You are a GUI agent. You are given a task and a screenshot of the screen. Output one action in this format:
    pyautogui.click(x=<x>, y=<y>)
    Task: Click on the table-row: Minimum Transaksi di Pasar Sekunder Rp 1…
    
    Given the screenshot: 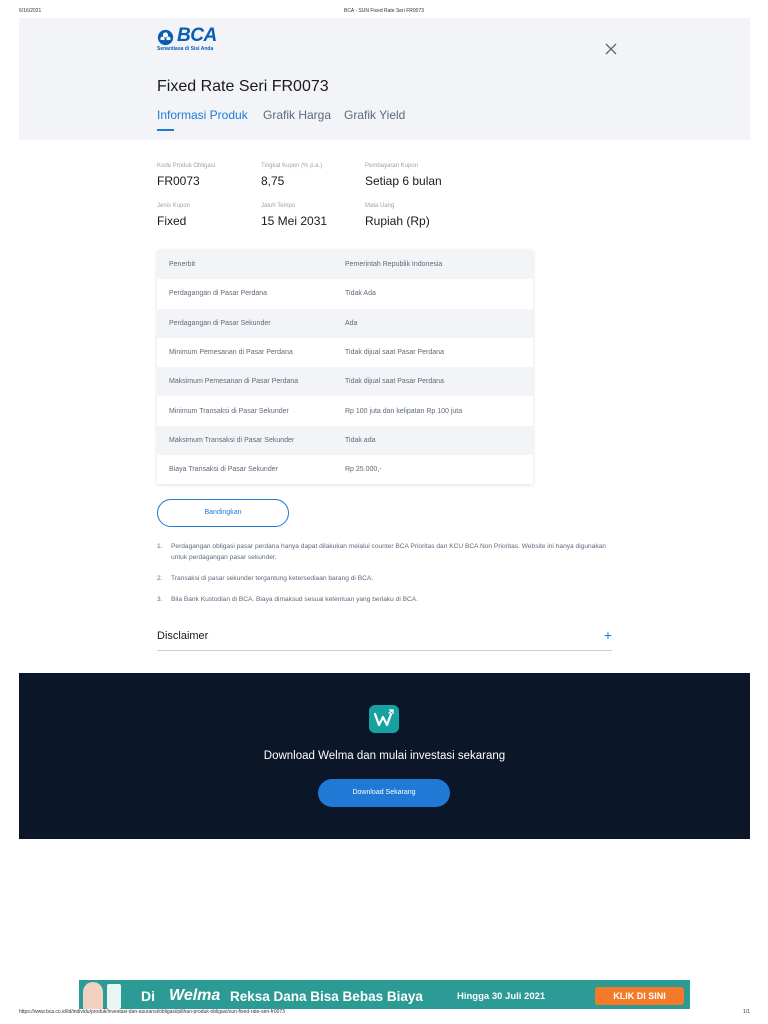 What is the action you would take?
    pyautogui.click(x=345, y=410)
    